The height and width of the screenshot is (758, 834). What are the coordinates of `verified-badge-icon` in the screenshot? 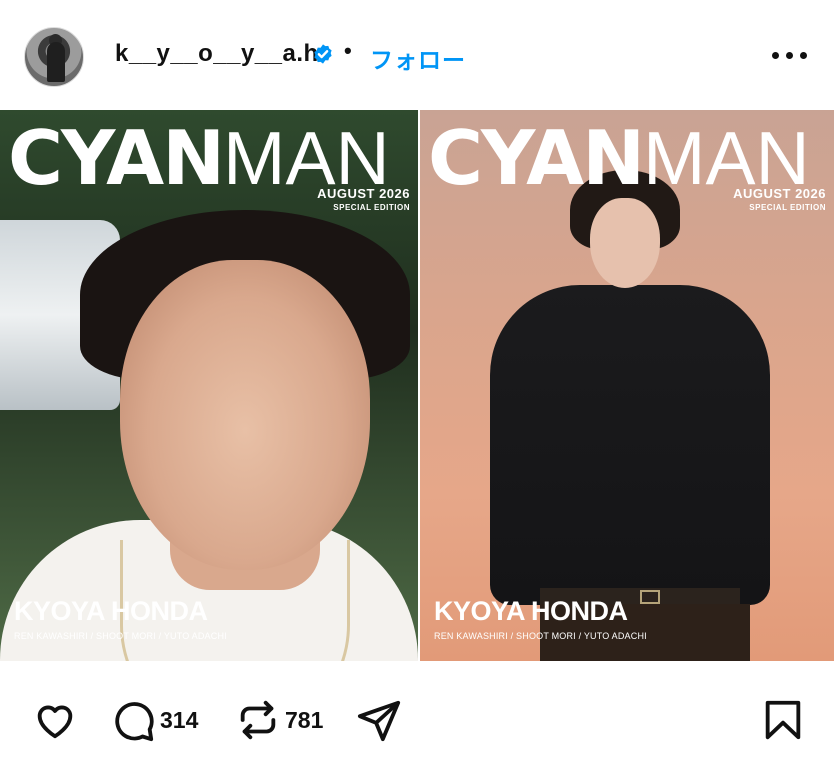 It's located at (323, 54).